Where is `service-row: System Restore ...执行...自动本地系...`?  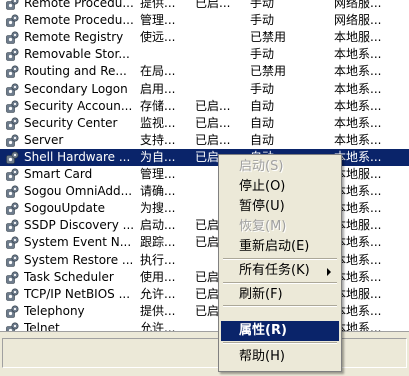 service-row: System Restore ...执行...自动本地系... is located at coordinates (204, 260).